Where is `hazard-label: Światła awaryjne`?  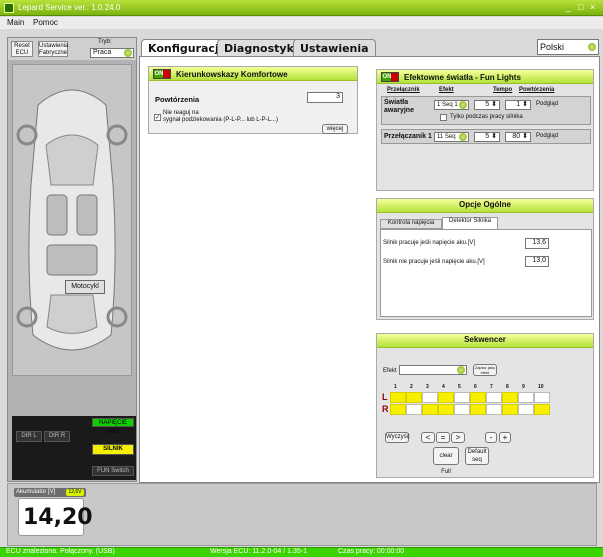 hazard-label: Światła awaryjne is located at coordinates (399, 106).